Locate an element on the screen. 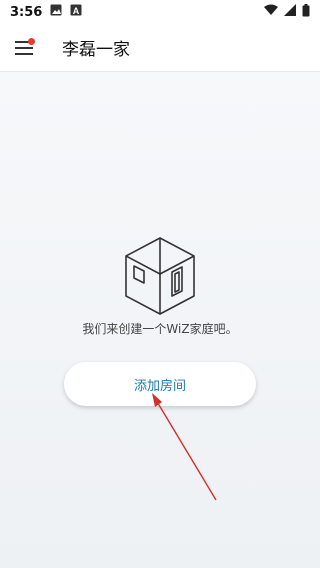 This screenshot has height=568, width=320. wifi-icon is located at coordinates (271, 12).